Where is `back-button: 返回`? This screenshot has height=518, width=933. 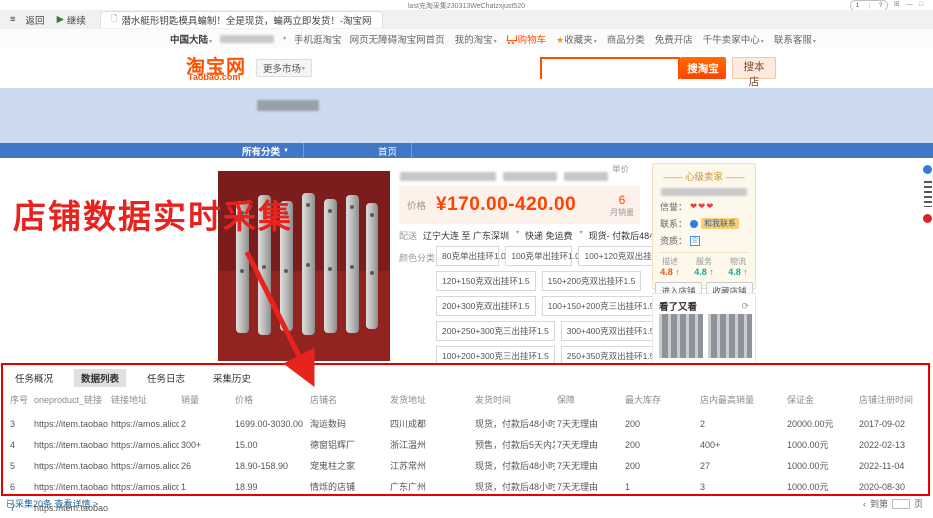 back-button: 返回 is located at coordinates (35, 20).